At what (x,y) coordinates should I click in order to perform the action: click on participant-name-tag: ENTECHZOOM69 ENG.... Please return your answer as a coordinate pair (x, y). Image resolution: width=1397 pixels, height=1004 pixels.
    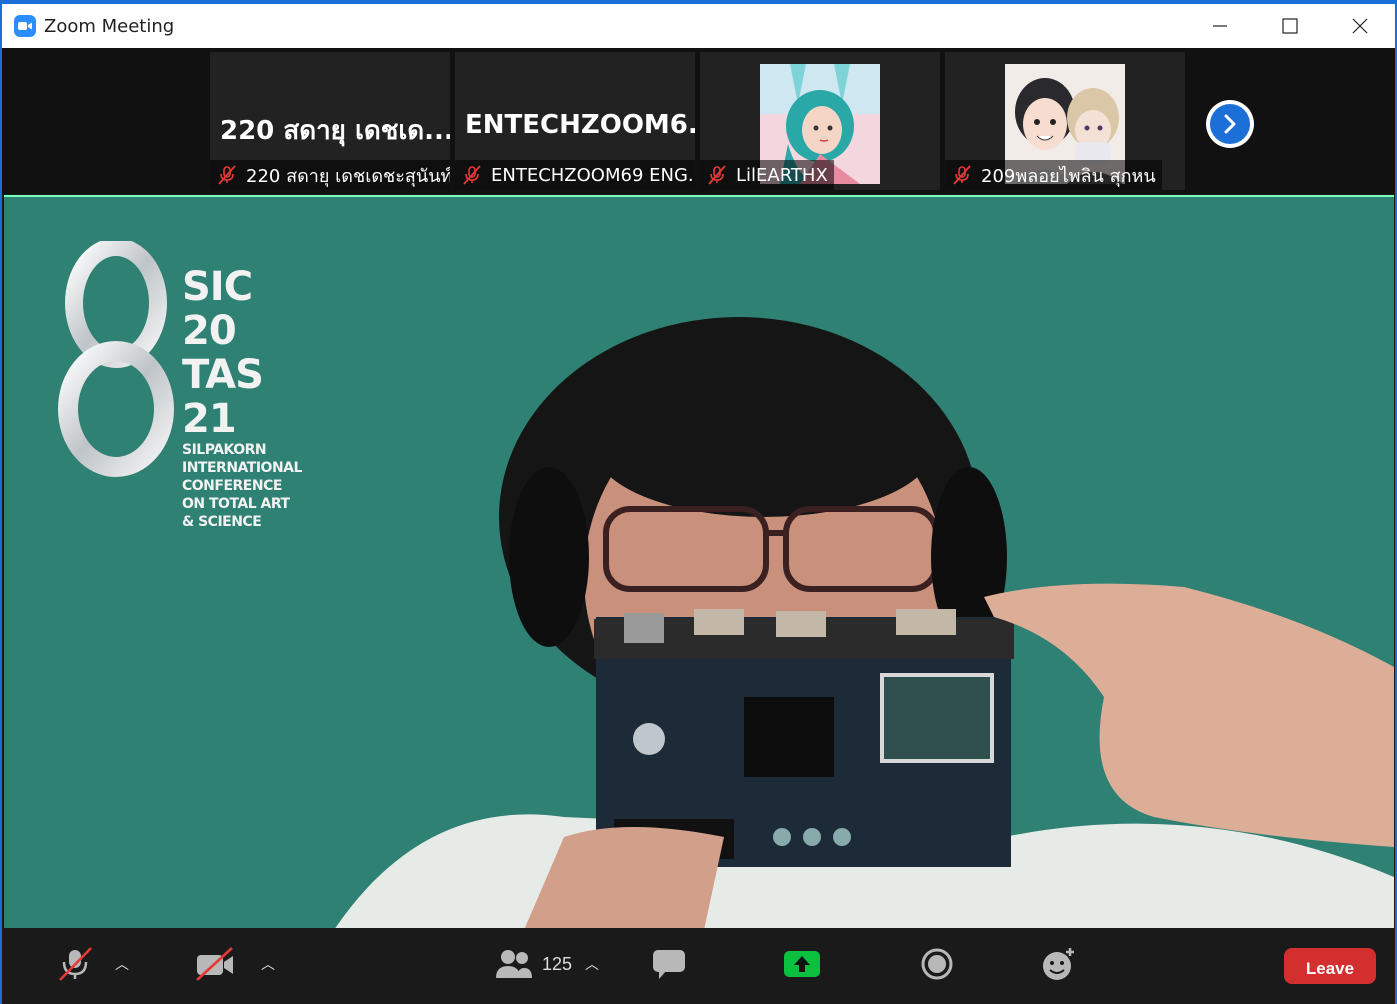
    Looking at the image, I should click on (575, 175).